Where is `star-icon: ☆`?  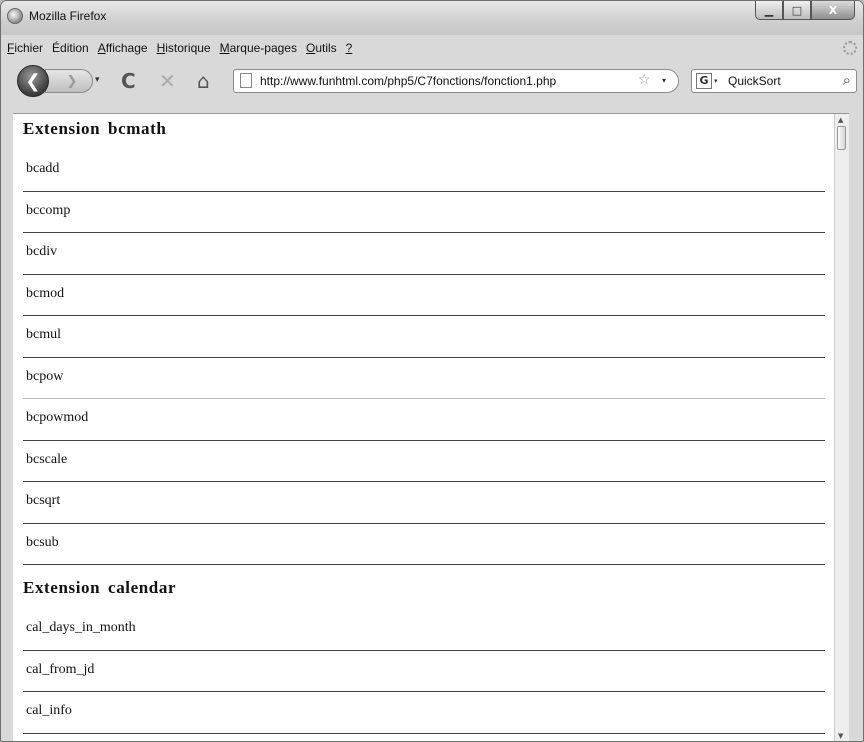 star-icon: ☆ is located at coordinates (644, 80).